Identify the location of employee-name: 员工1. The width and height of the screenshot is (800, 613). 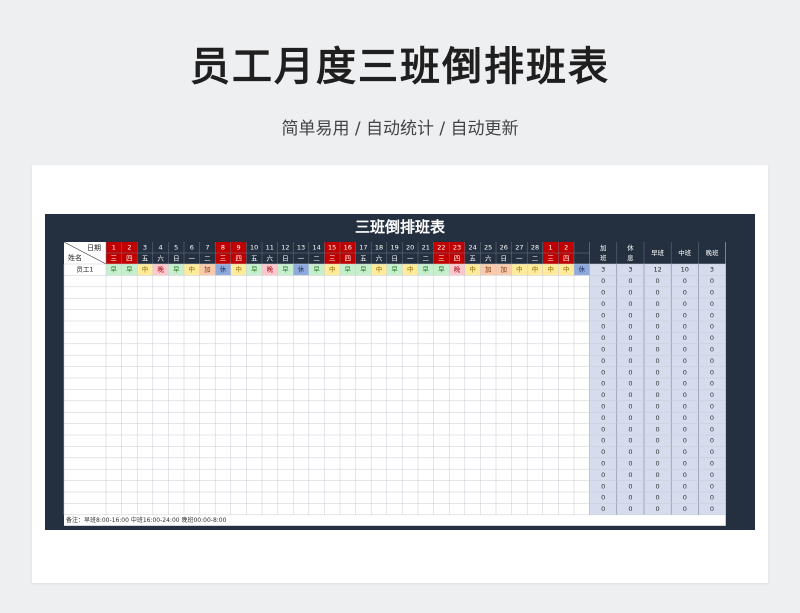
(84, 270).